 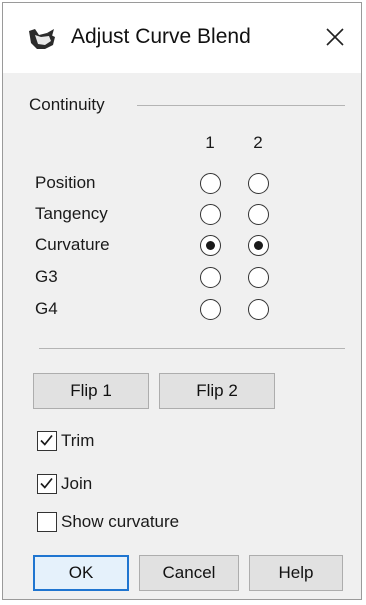 I want to click on row-label-g4: G4, so click(x=46, y=308).